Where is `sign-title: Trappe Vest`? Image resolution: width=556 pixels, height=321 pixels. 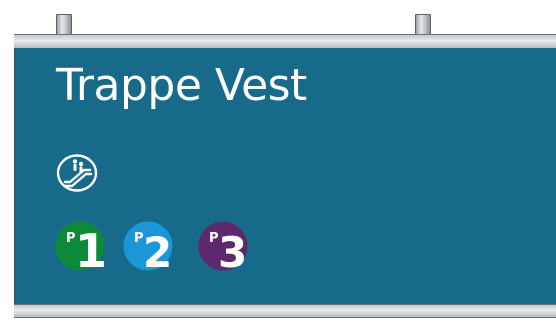 sign-title: Trappe Vest is located at coordinates (181, 85).